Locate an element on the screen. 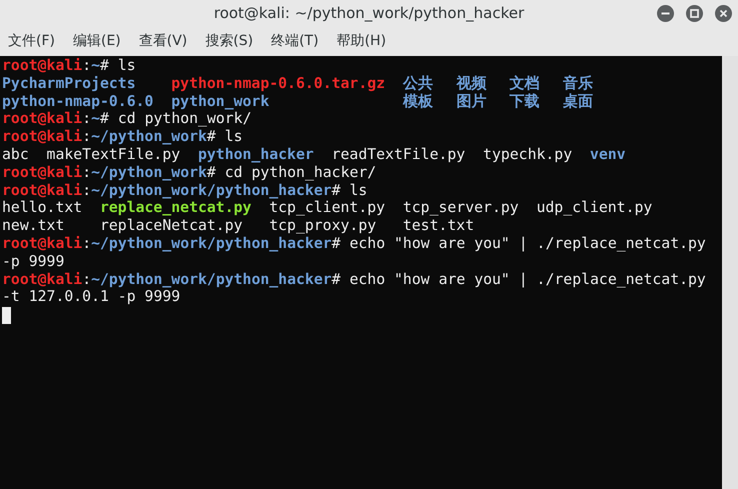  directory-name: PycharmProjects is located at coordinates (69, 83).